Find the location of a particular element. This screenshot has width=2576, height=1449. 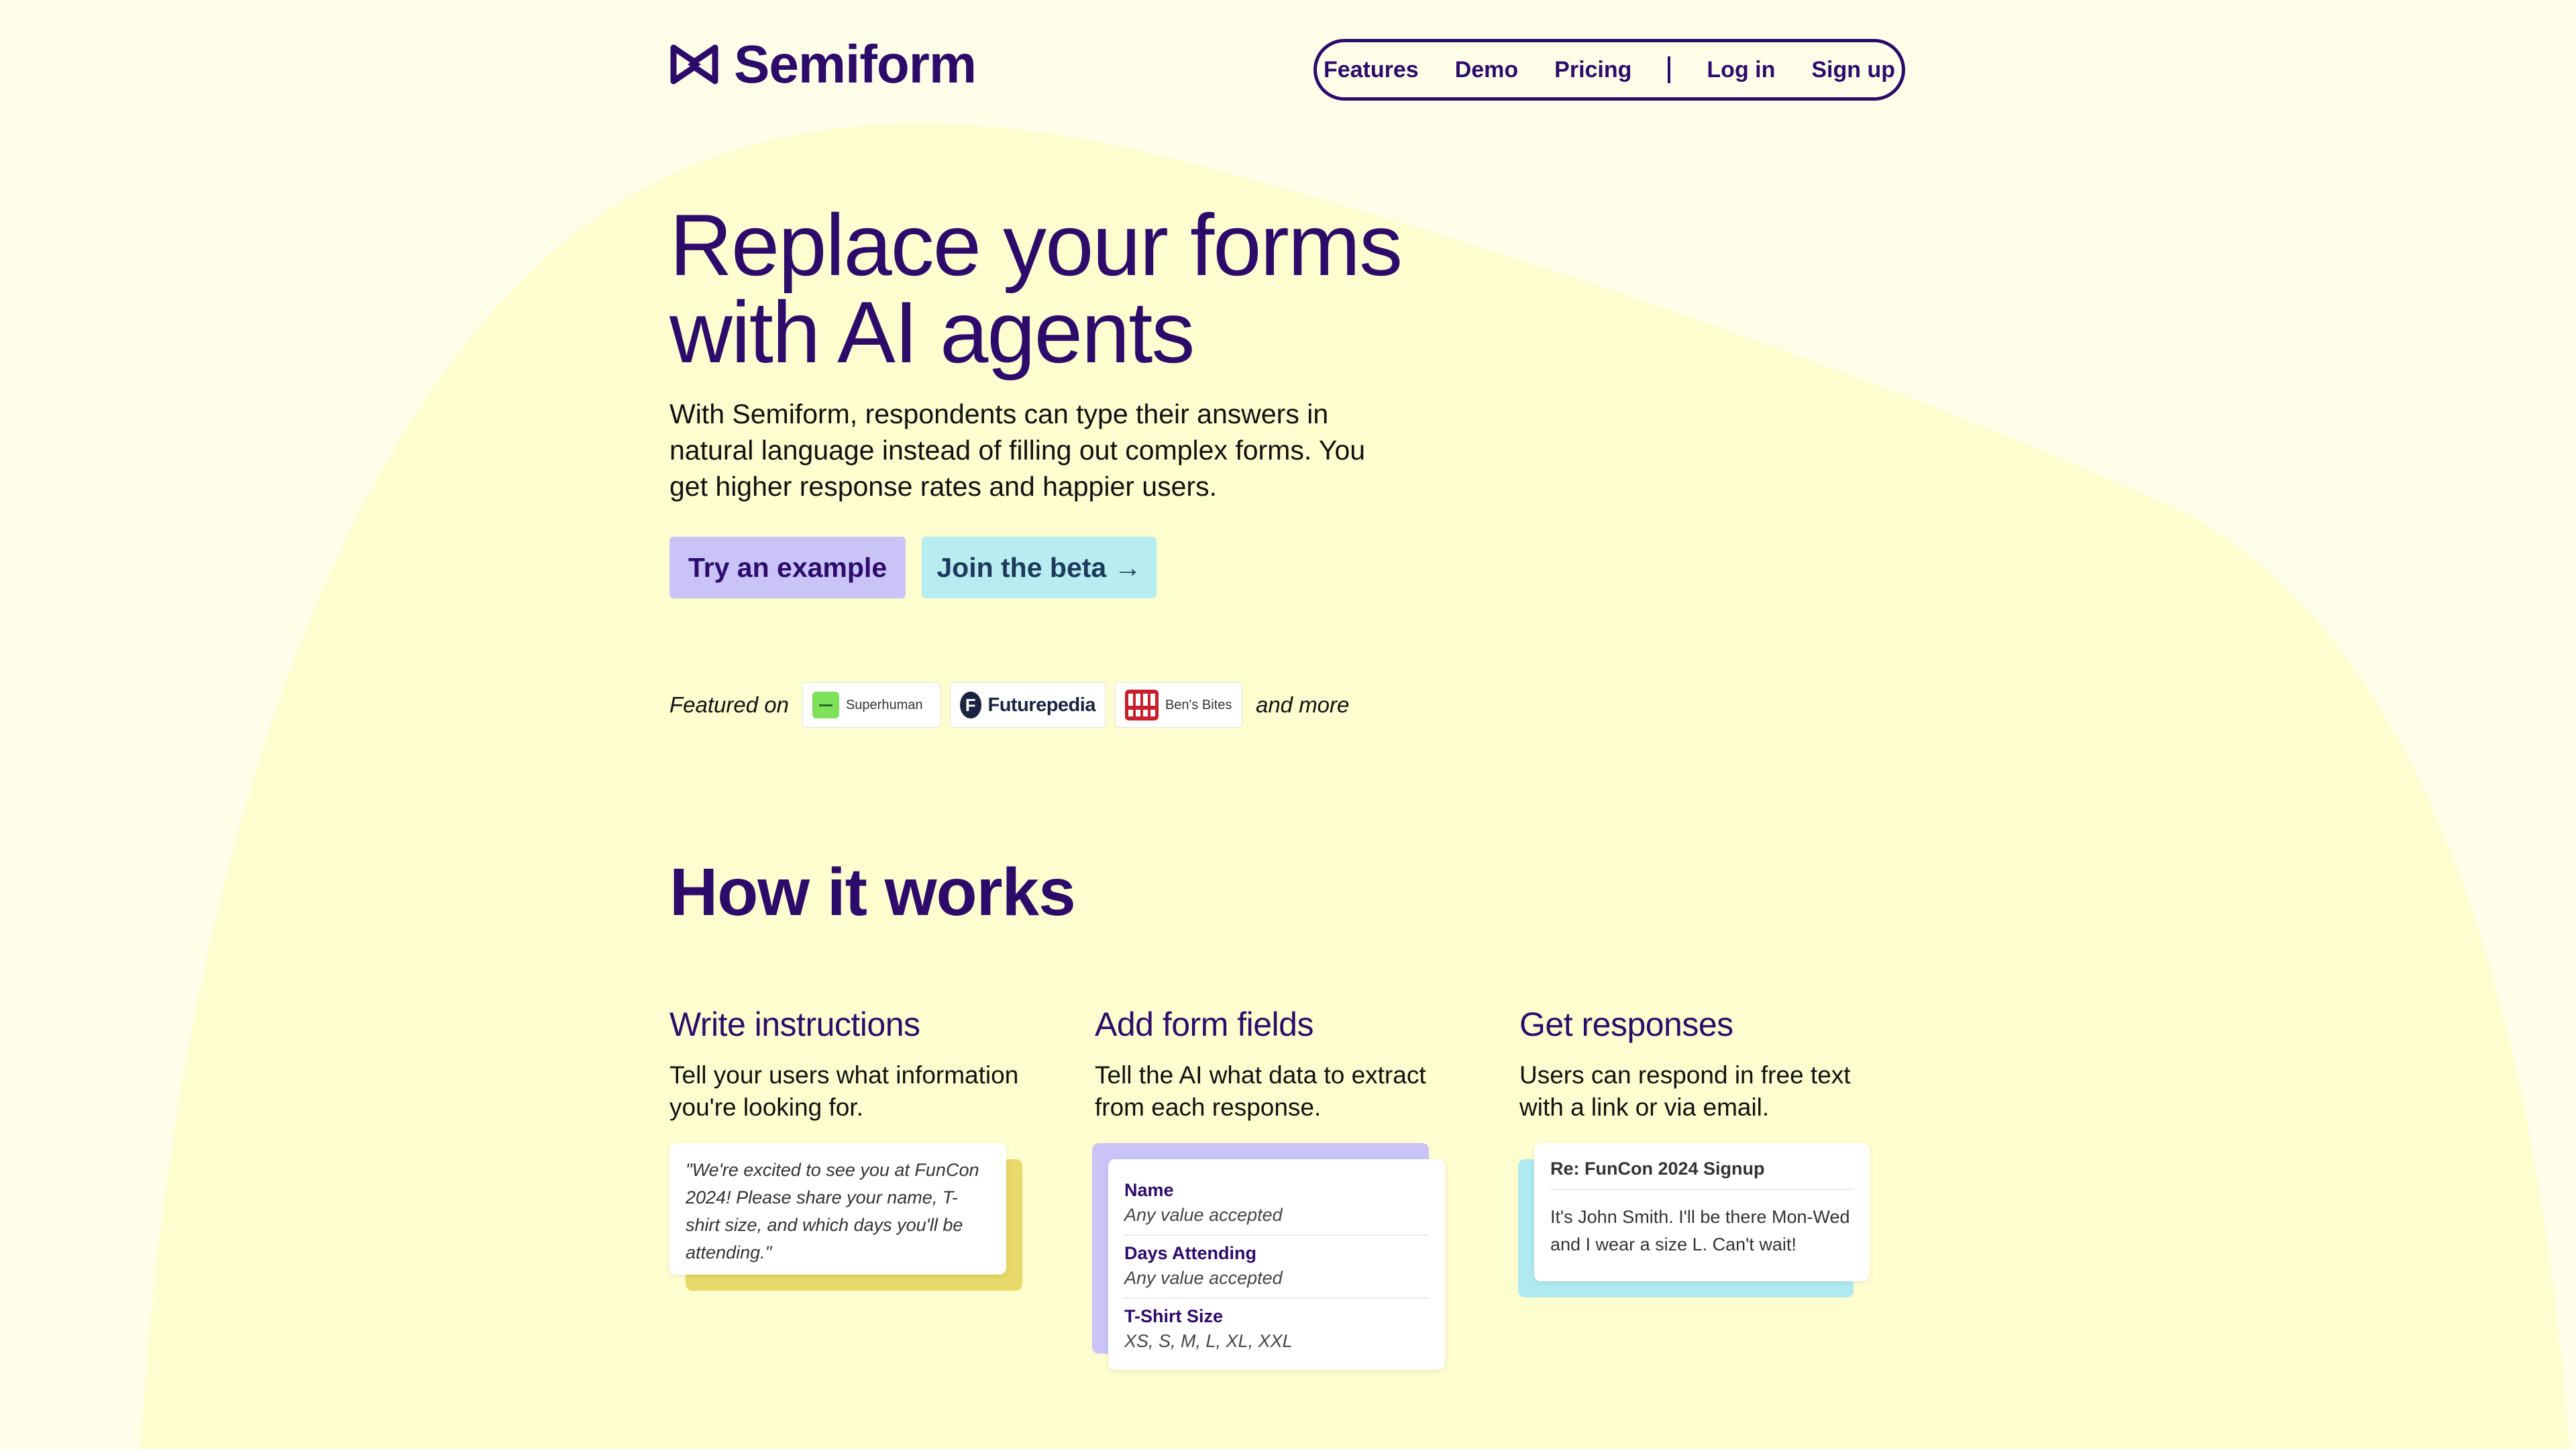

nav-features-link: Features is located at coordinates (1371, 70).